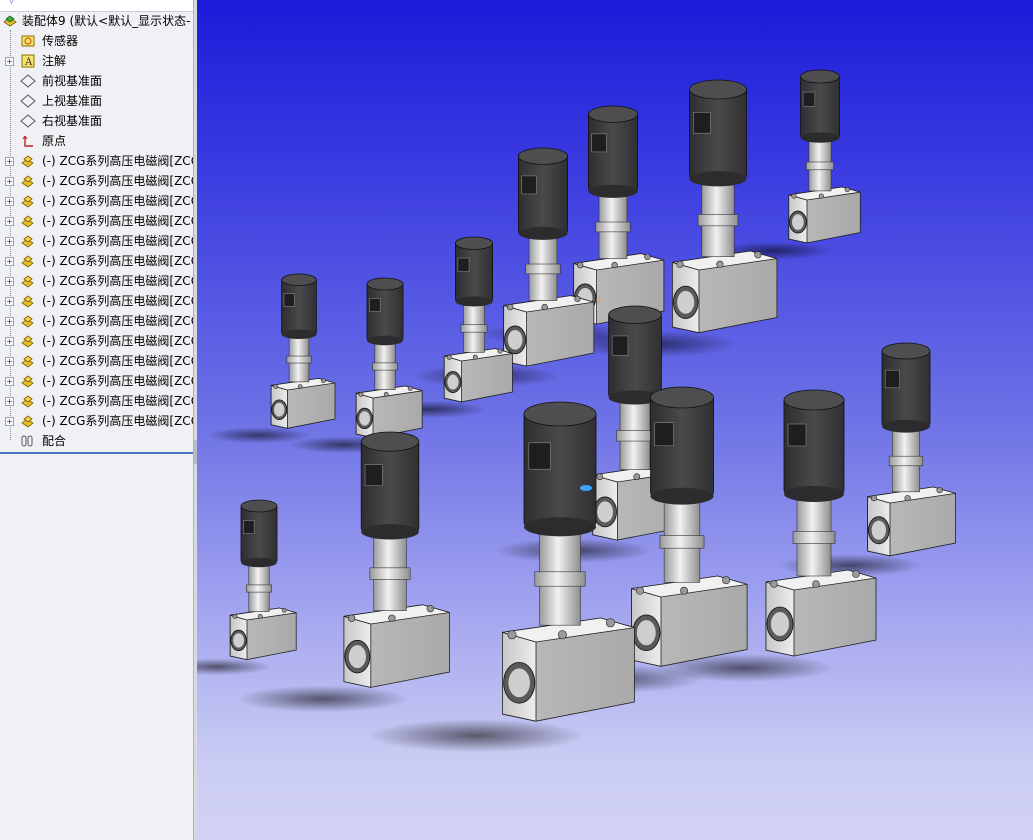  What do you see at coordinates (27, 441) in the screenshot?
I see `mates-icon` at bounding box center [27, 441].